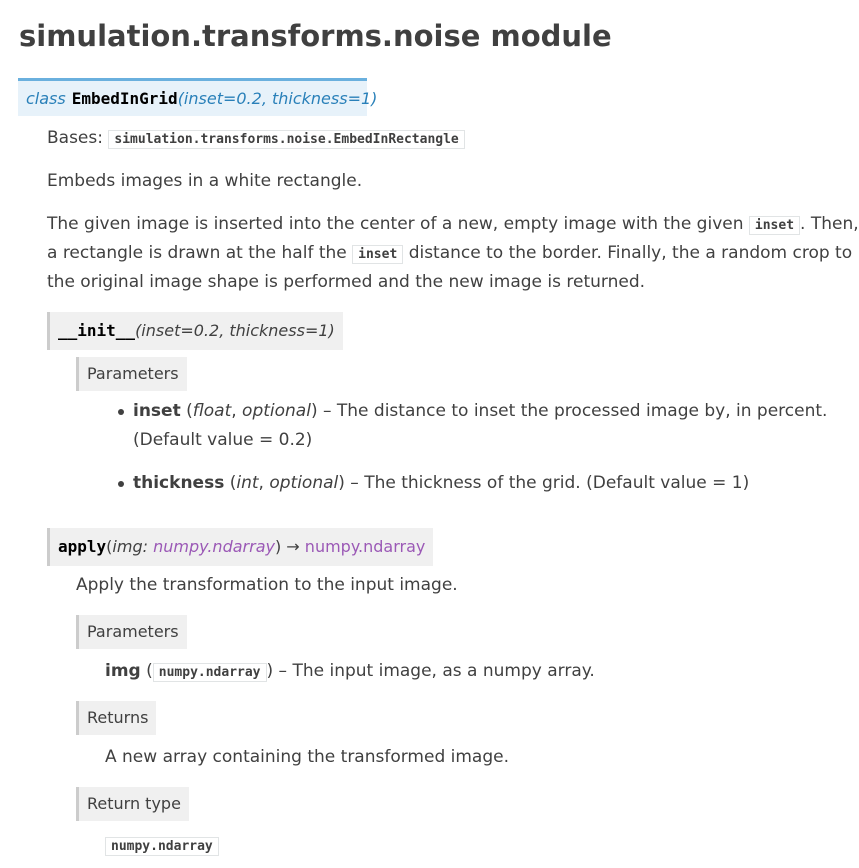 The height and width of the screenshot is (868, 859). I want to click on return-type-link: numpy.ndarray, so click(365, 546).